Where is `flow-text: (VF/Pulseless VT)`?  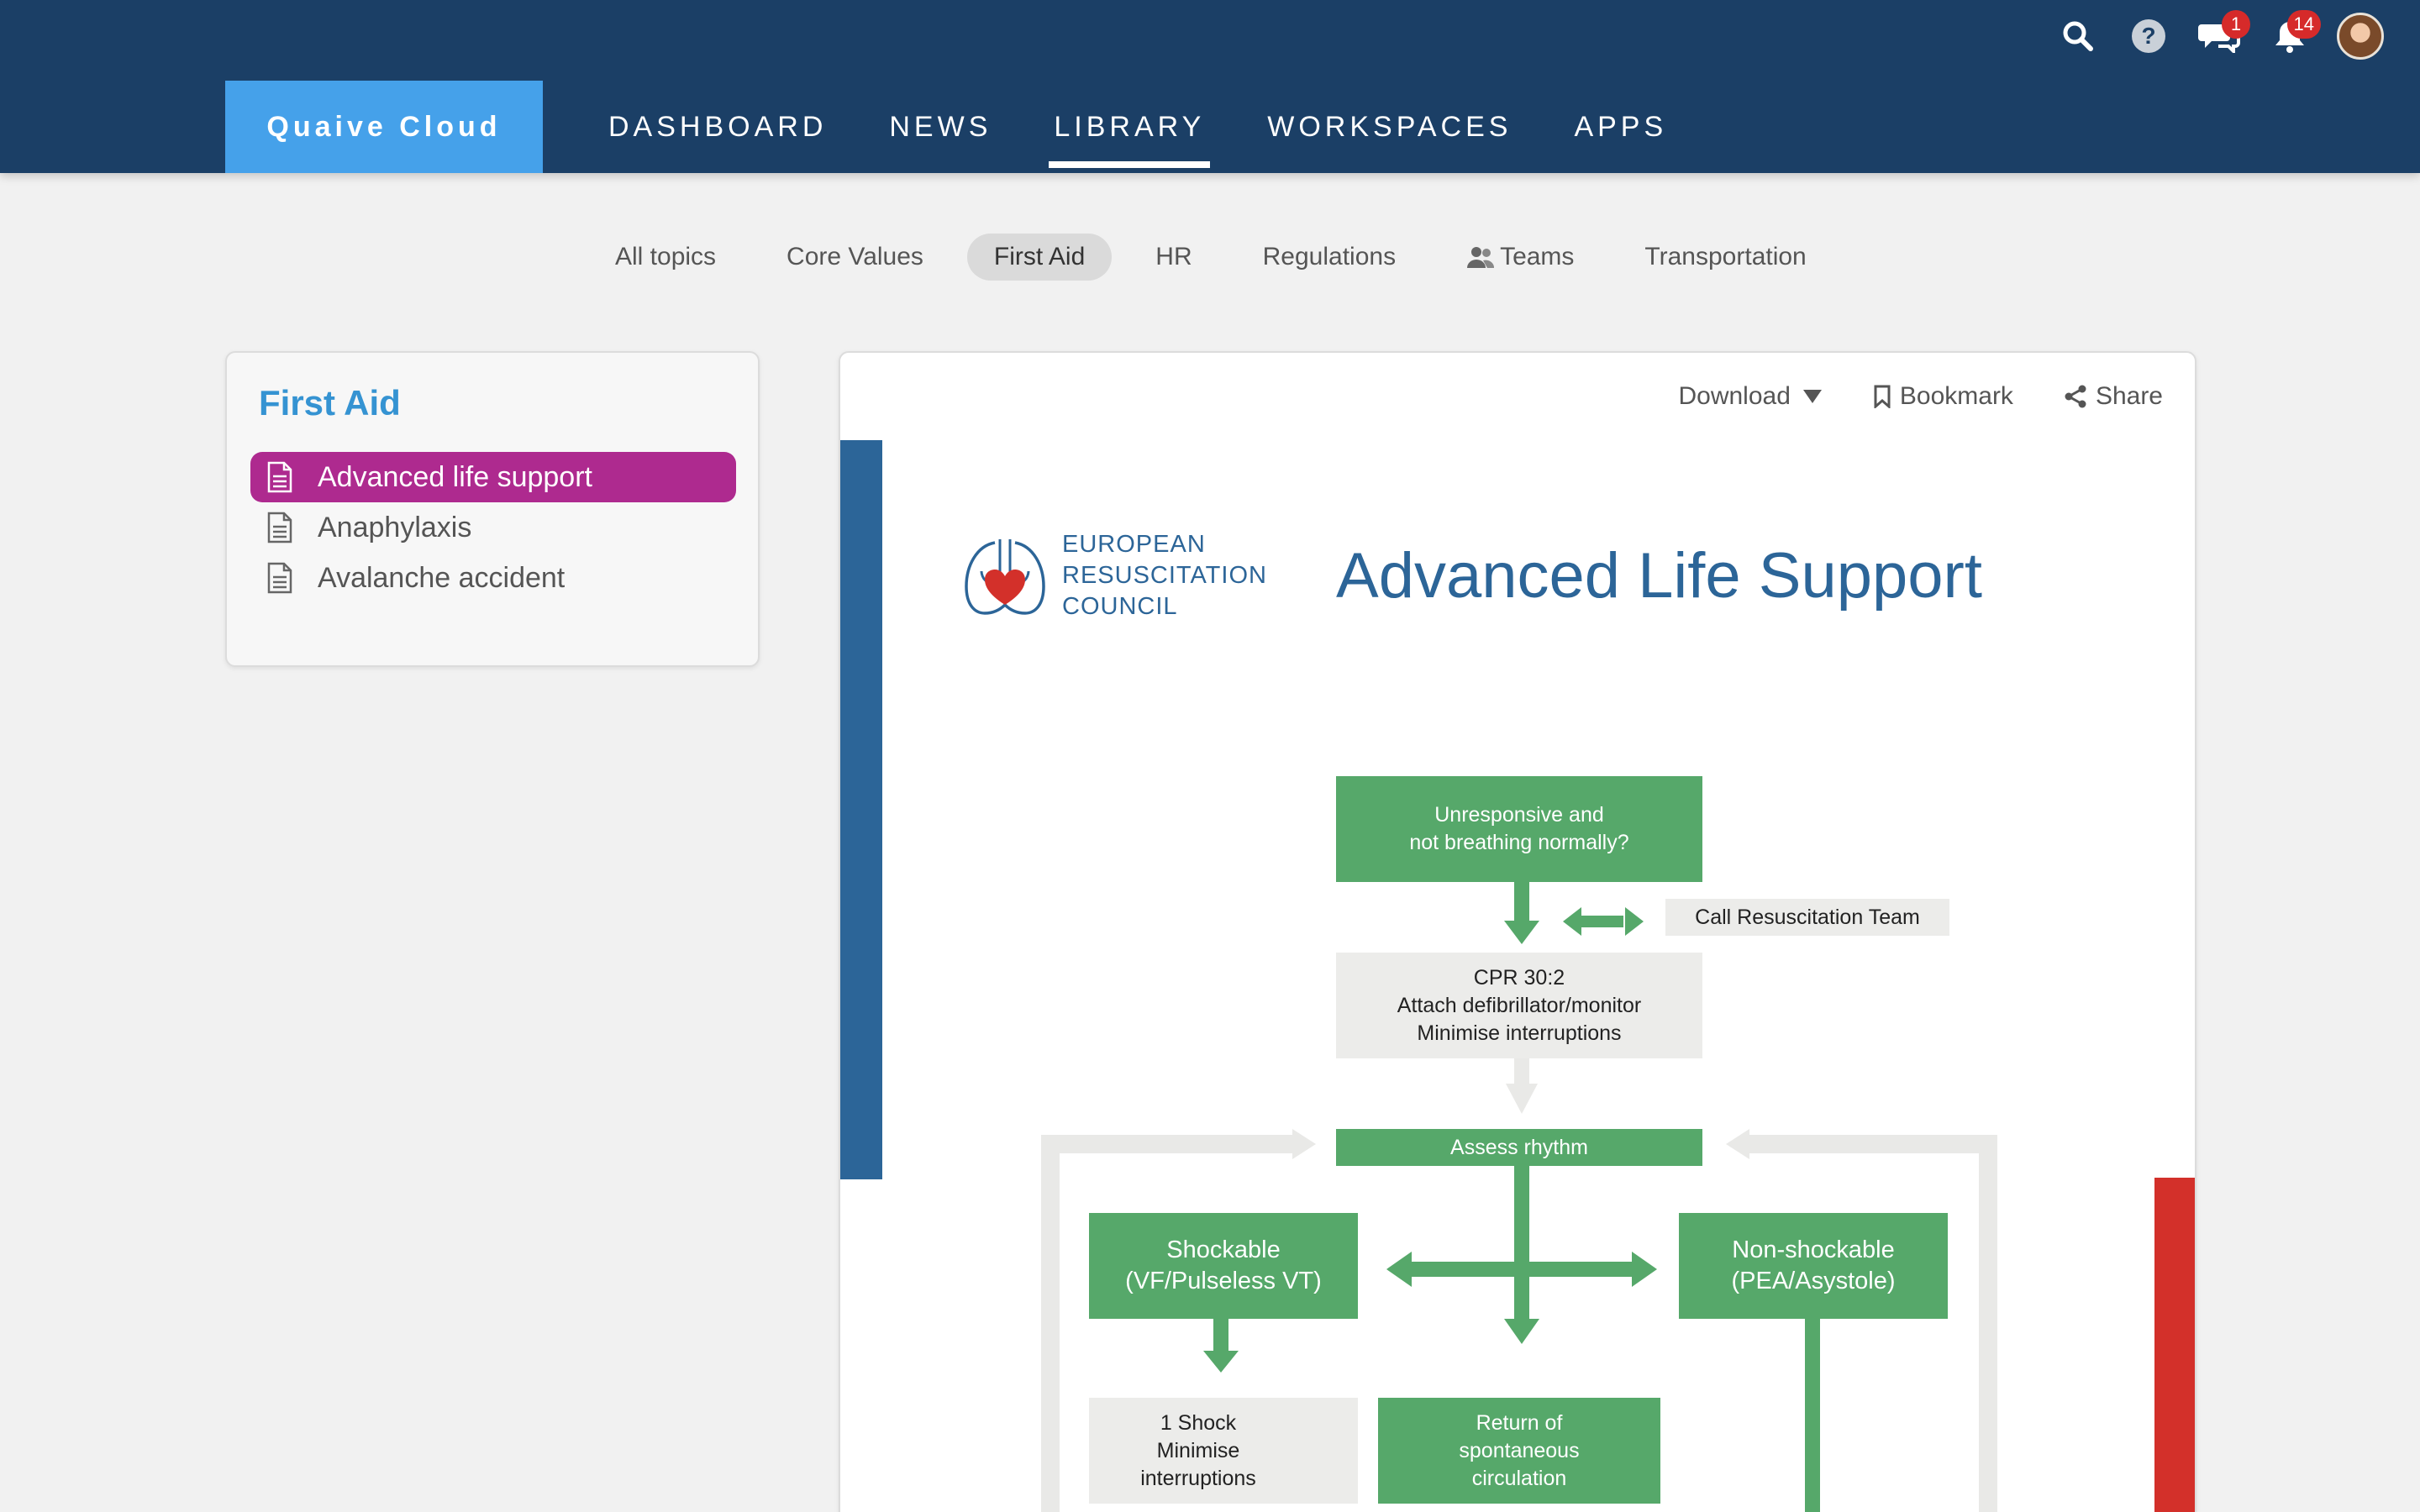
flow-text: (VF/Pulseless VT) is located at coordinates (1224, 1281).